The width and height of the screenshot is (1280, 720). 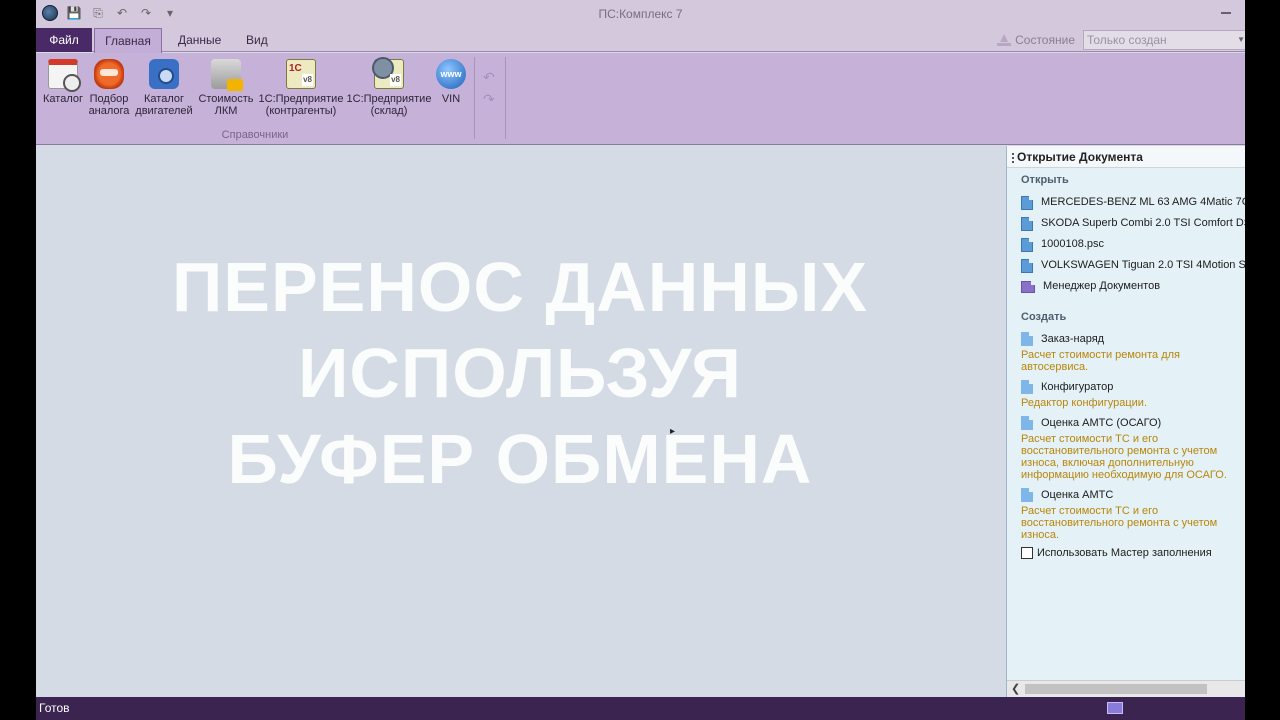 I want to click on paint-cost-icon, so click(x=227, y=75).